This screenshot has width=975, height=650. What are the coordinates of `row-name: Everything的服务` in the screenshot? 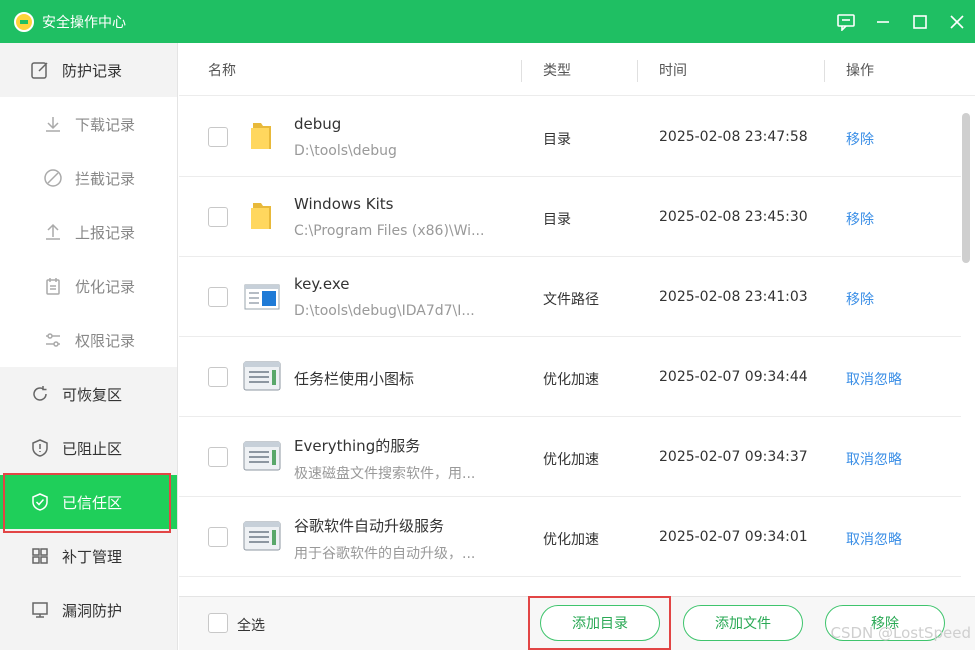 It's located at (357, 446).